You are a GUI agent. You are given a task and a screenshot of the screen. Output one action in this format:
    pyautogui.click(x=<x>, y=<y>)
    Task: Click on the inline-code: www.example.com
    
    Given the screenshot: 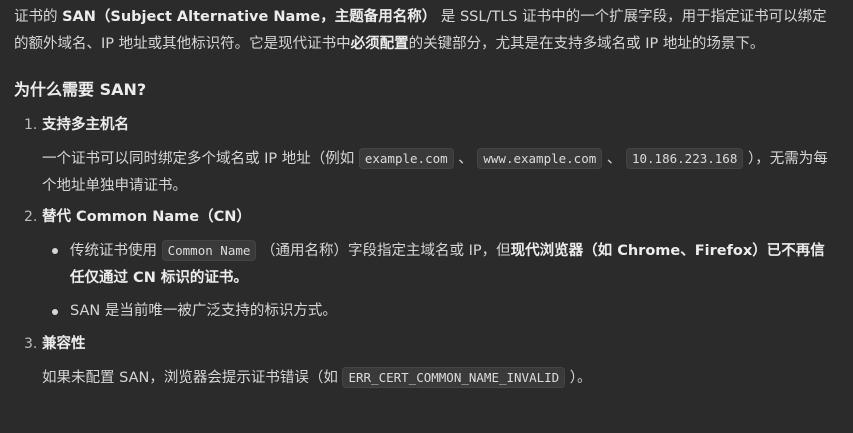 What is the action you would take?
    pyautogui.click(x=540, y=158)
    